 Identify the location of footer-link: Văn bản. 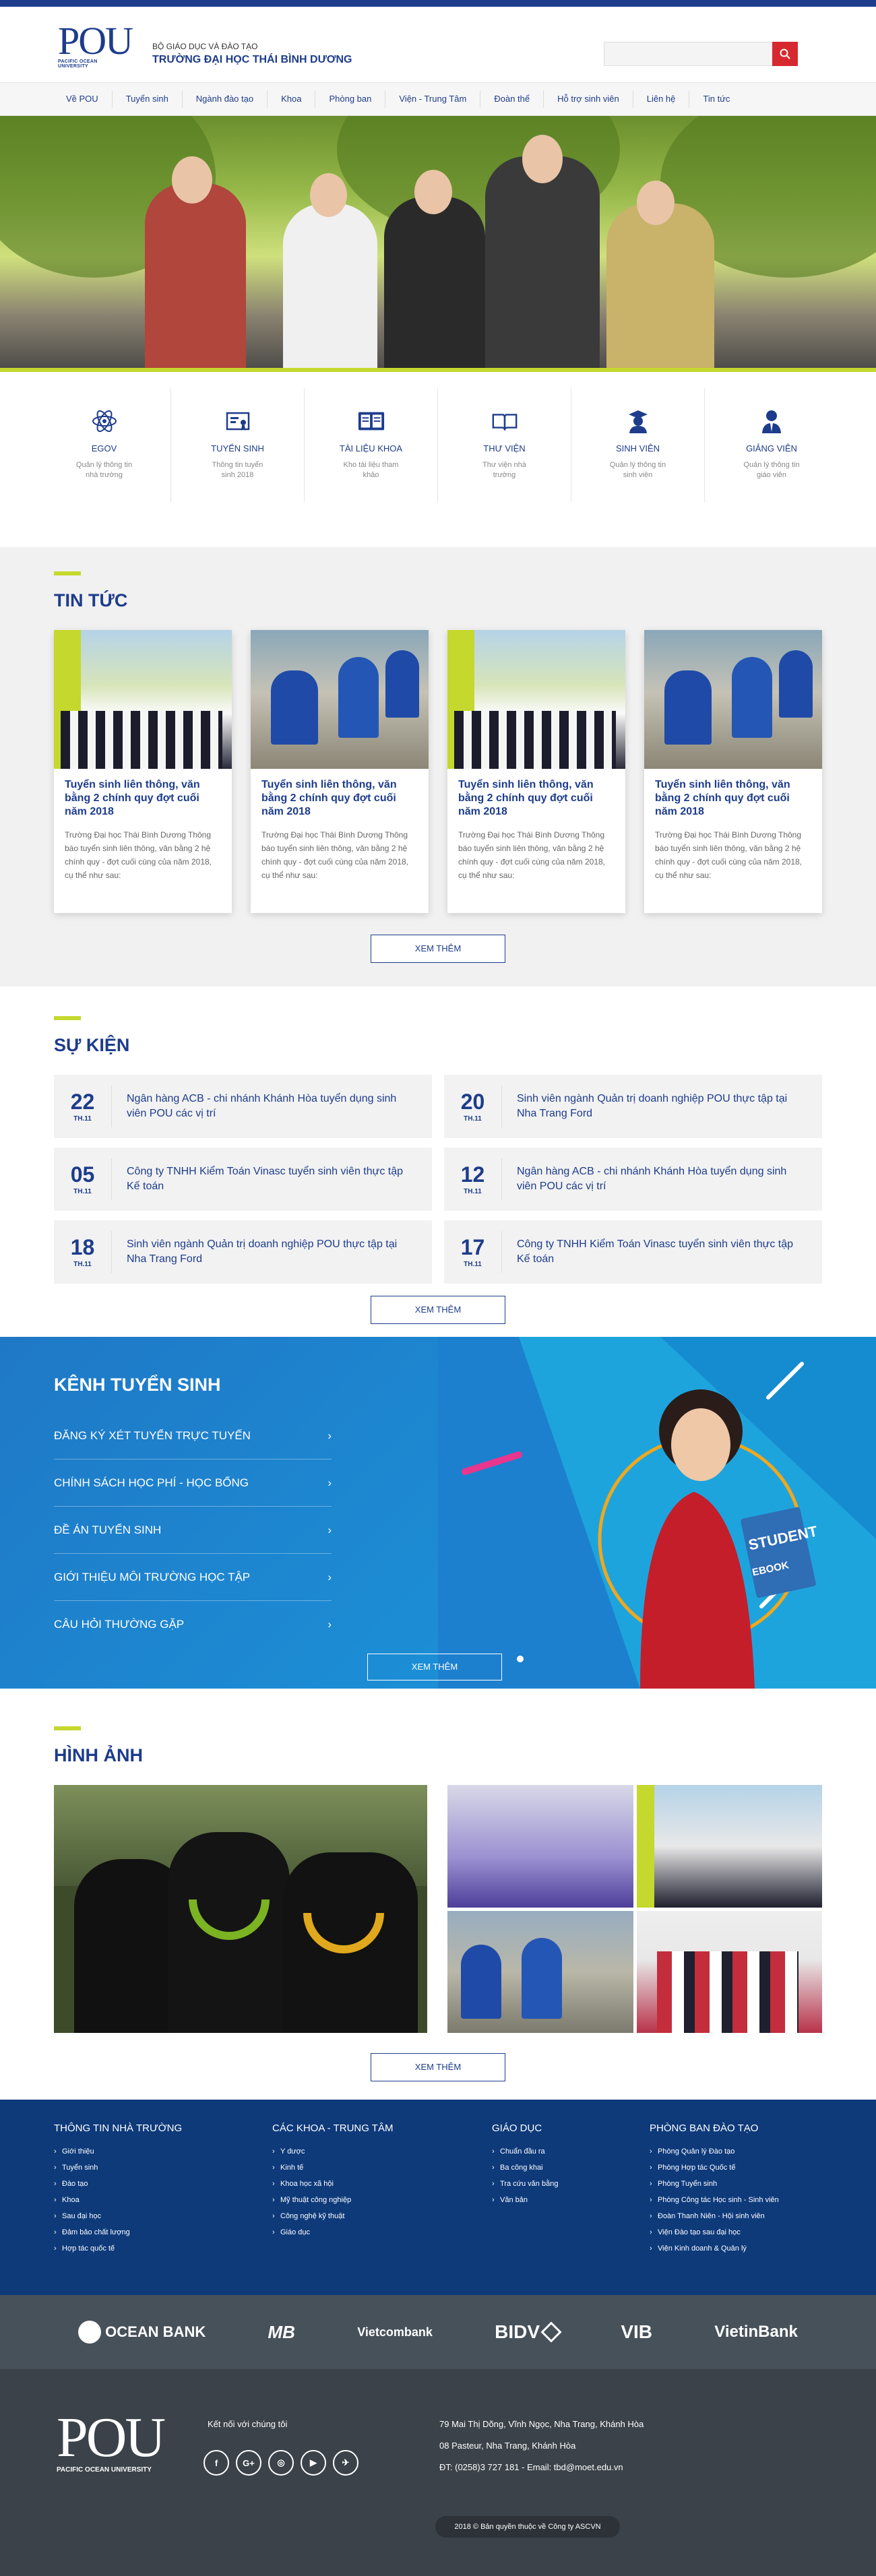
(571, 2200).